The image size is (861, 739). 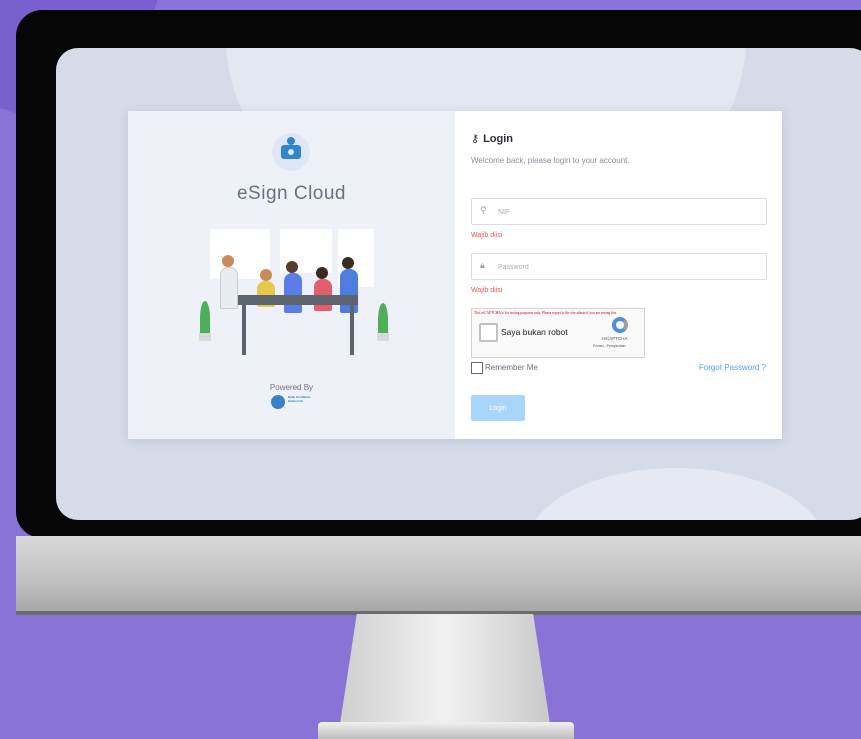 I want to click on password-error: Wajib diisi, so click(x=487, y=290).